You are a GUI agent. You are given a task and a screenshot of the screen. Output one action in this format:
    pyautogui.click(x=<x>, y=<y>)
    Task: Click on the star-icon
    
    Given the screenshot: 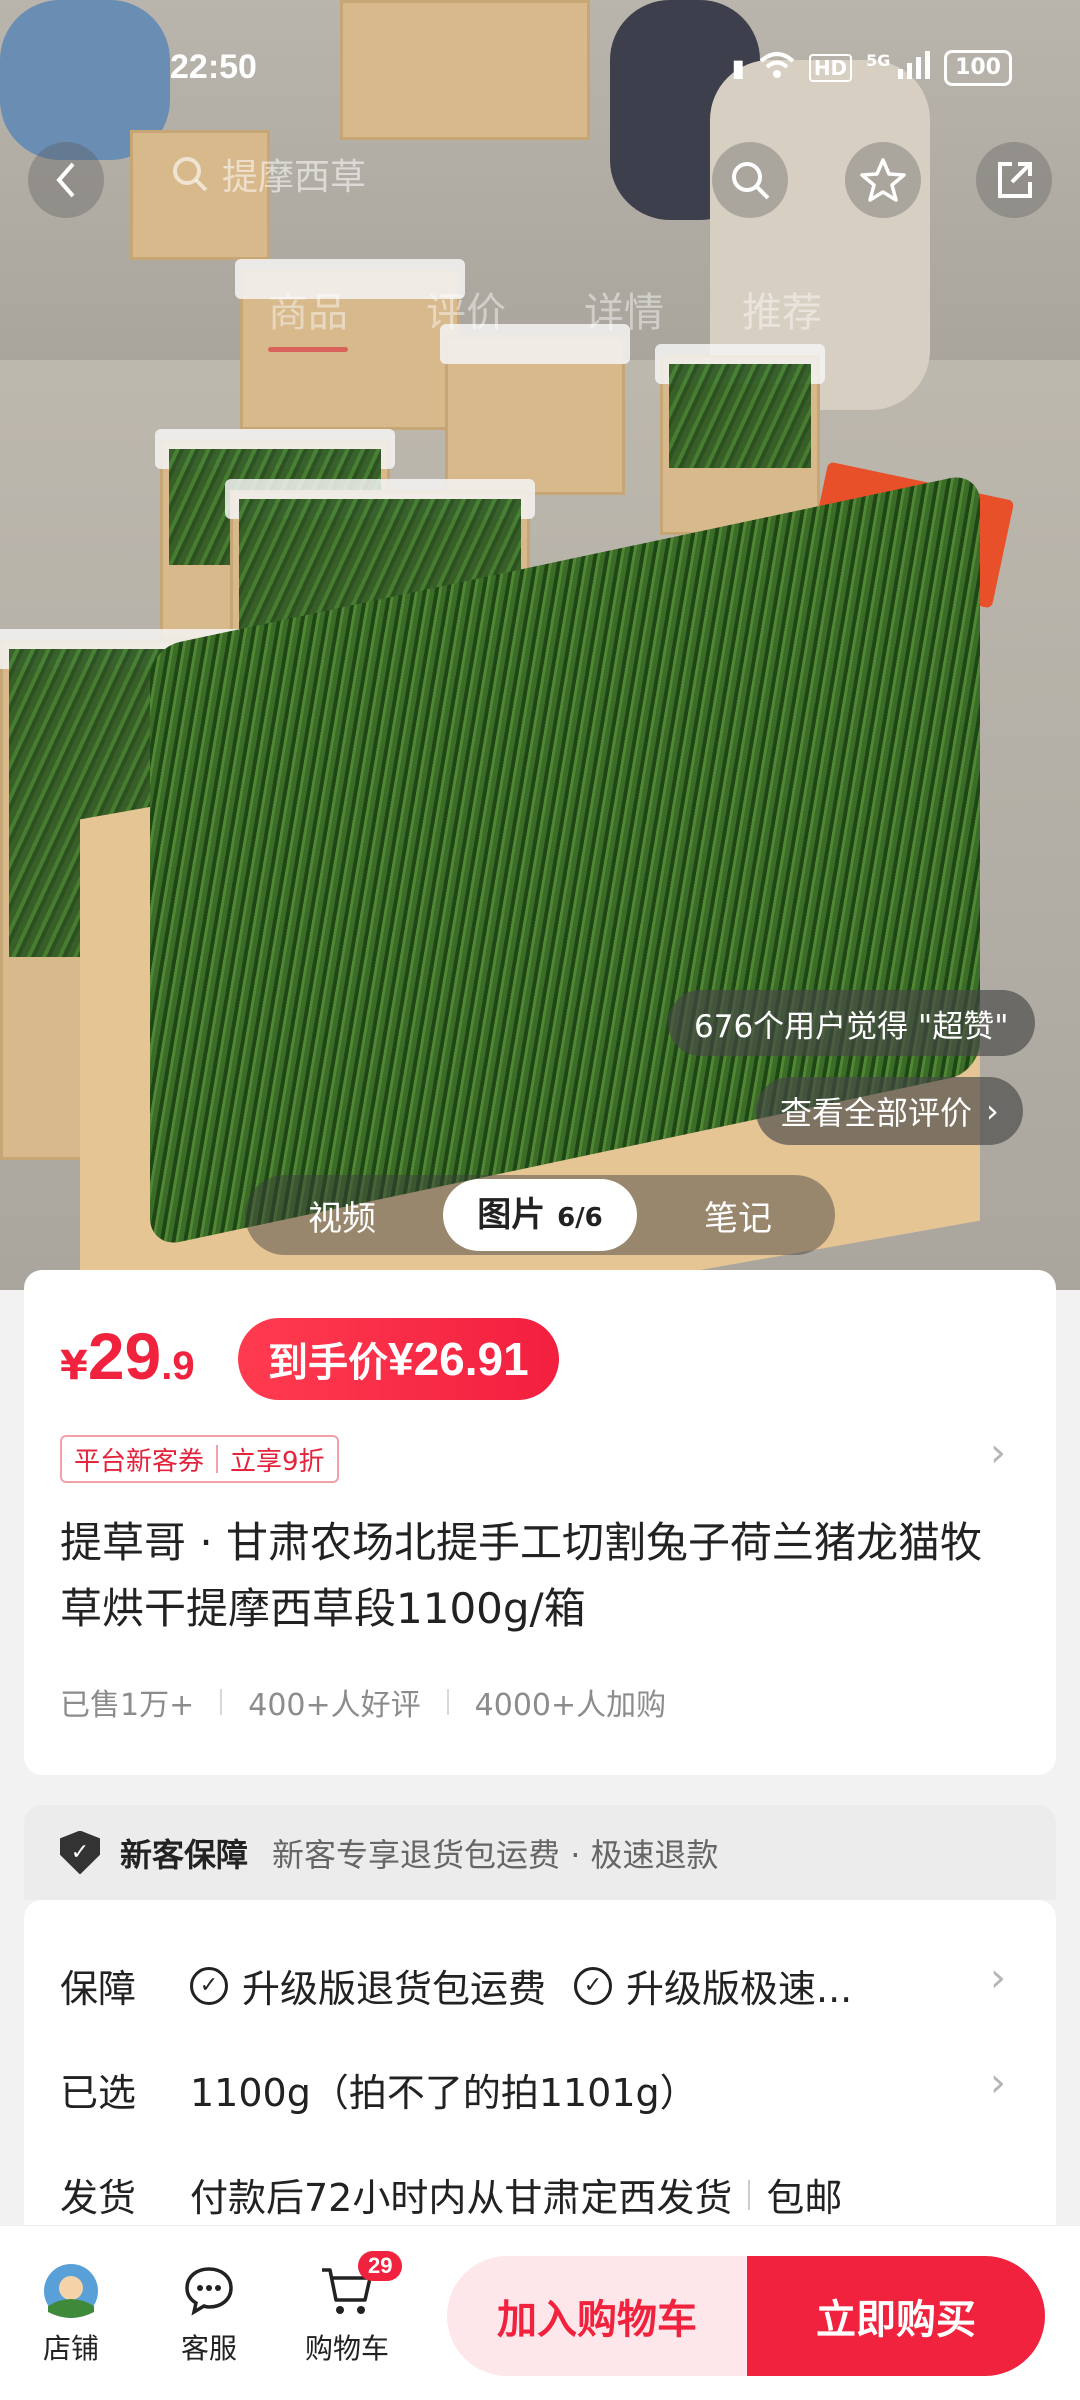 What is the action you would take?
    pyautogui.click(x=883, y=180)
    